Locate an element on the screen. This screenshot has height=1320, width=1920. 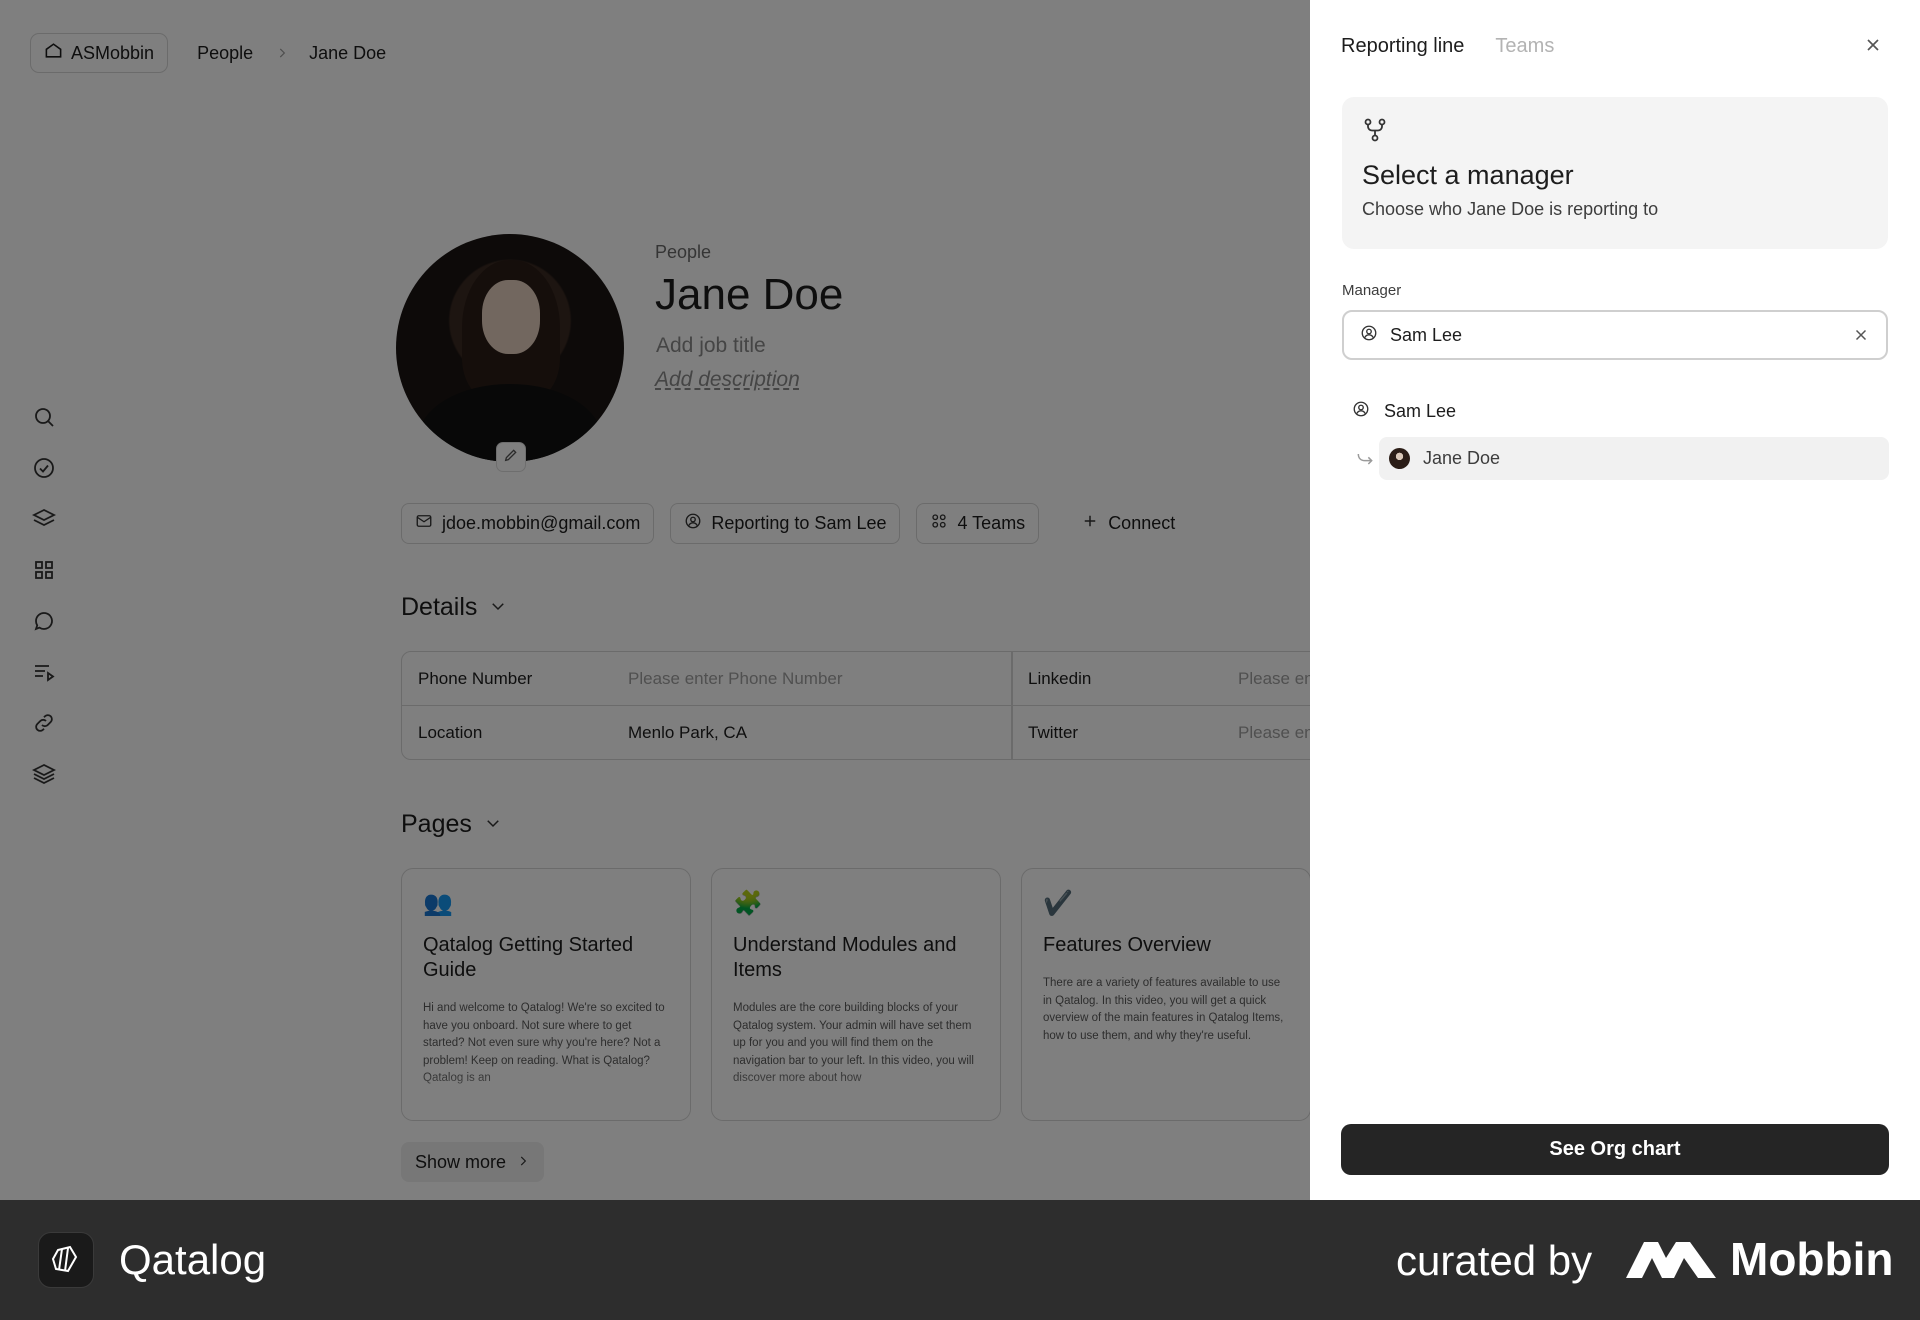
see-org-chart-button: See Org chart is located at coordinates (1615, 1149).